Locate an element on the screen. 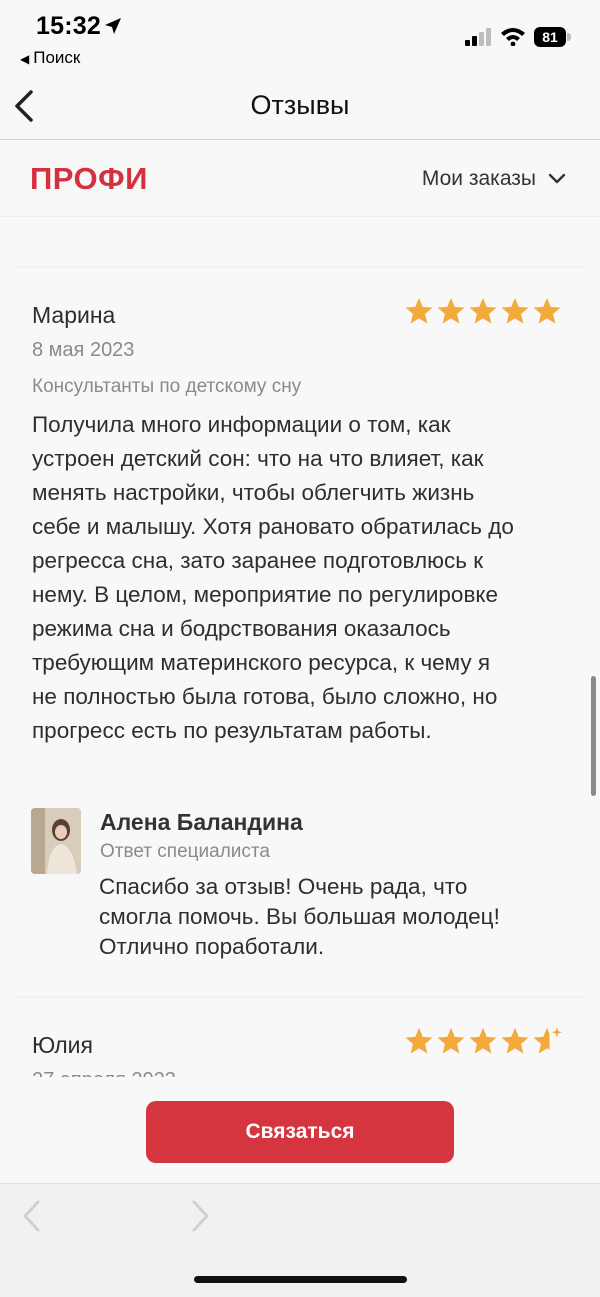  battery-level: 81 is located at coordinates (550, 37).